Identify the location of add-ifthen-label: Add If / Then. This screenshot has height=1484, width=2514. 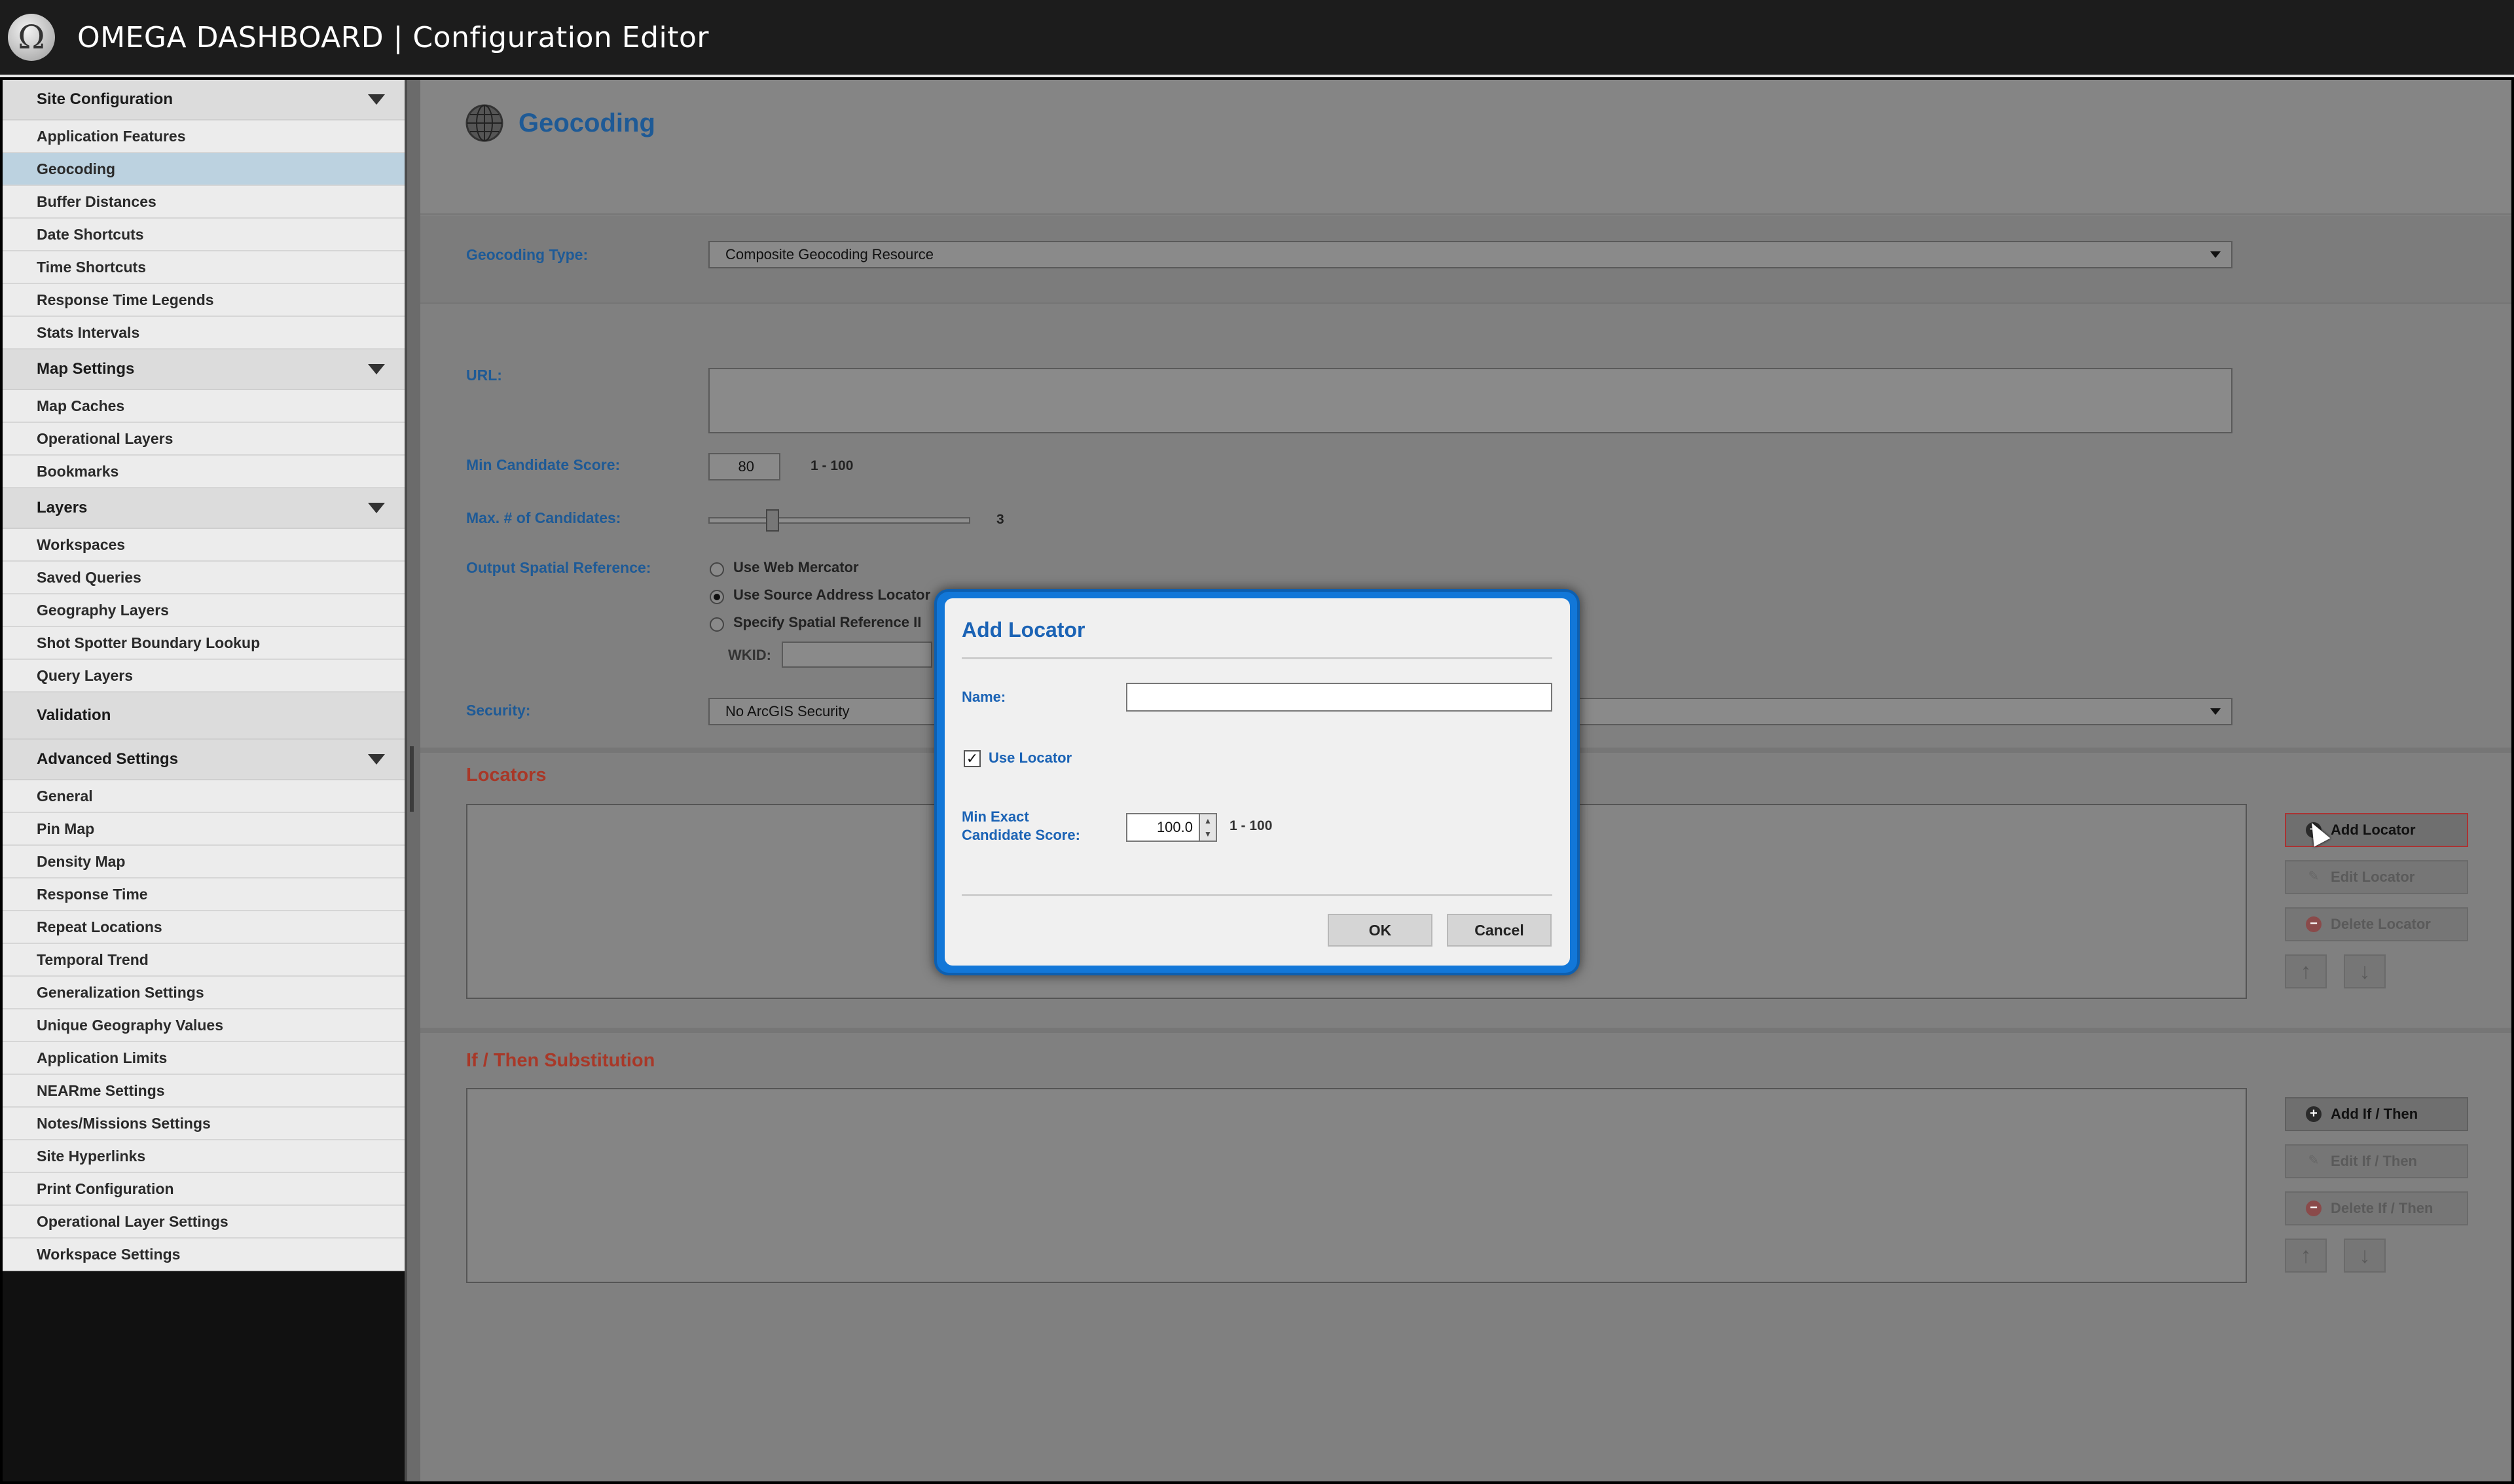
(2374, 1114).